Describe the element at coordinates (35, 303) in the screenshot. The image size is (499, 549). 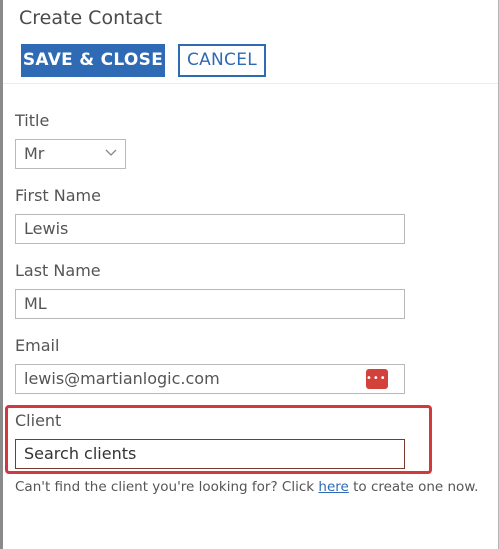
I see `last-name-value: ML` at that location.